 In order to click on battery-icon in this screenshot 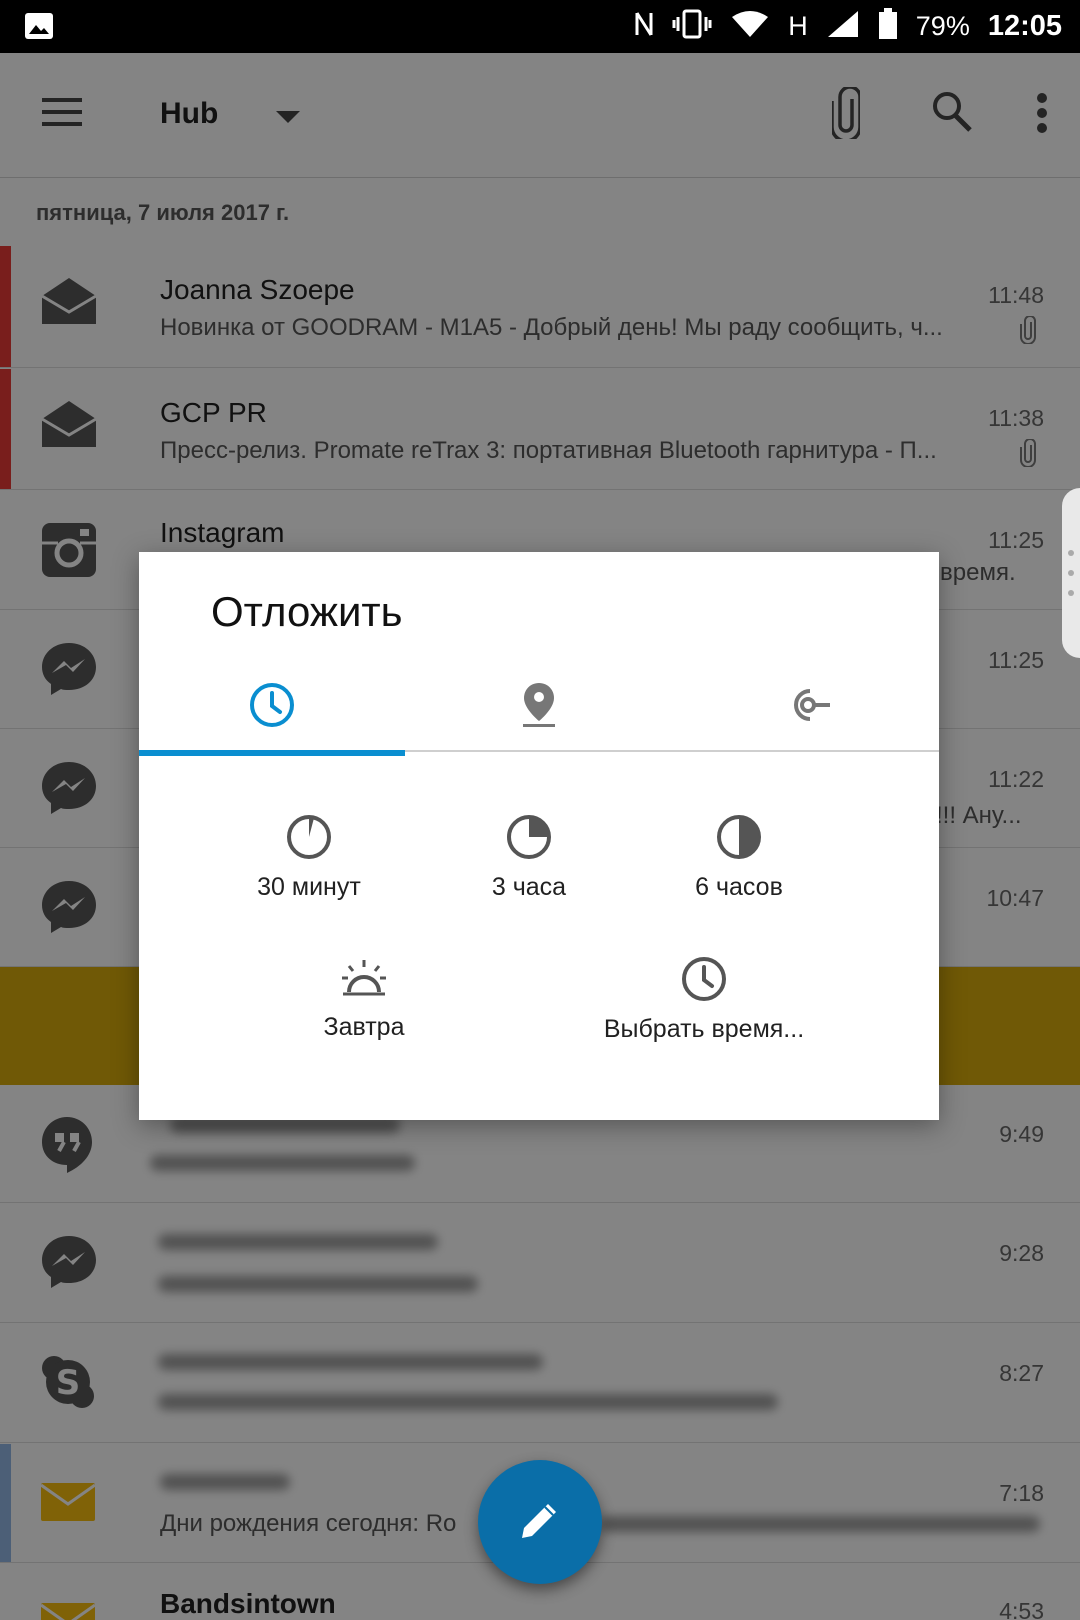, I will do `click(888, 26)`.